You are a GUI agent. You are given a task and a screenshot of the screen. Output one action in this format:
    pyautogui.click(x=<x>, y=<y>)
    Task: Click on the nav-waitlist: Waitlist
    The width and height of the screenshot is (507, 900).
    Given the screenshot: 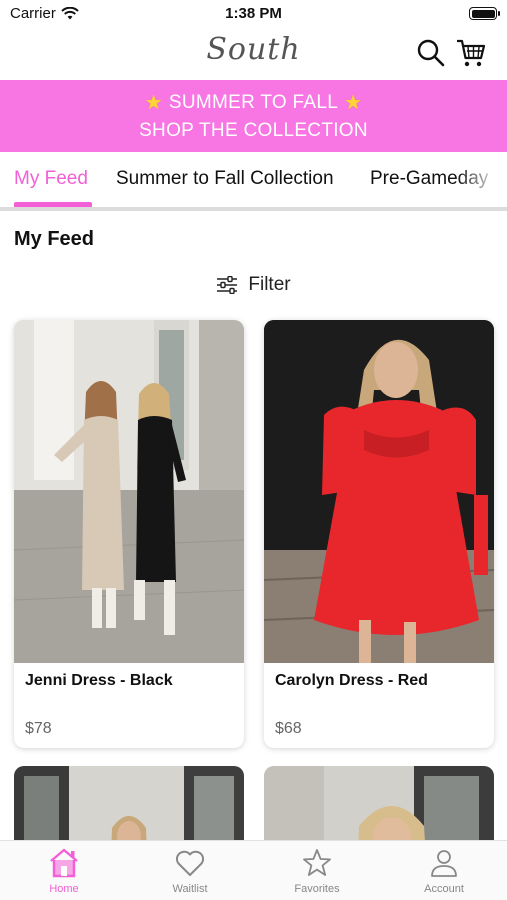 What is the action you would take?
    pyautogui.click(x=190, y=871)
    